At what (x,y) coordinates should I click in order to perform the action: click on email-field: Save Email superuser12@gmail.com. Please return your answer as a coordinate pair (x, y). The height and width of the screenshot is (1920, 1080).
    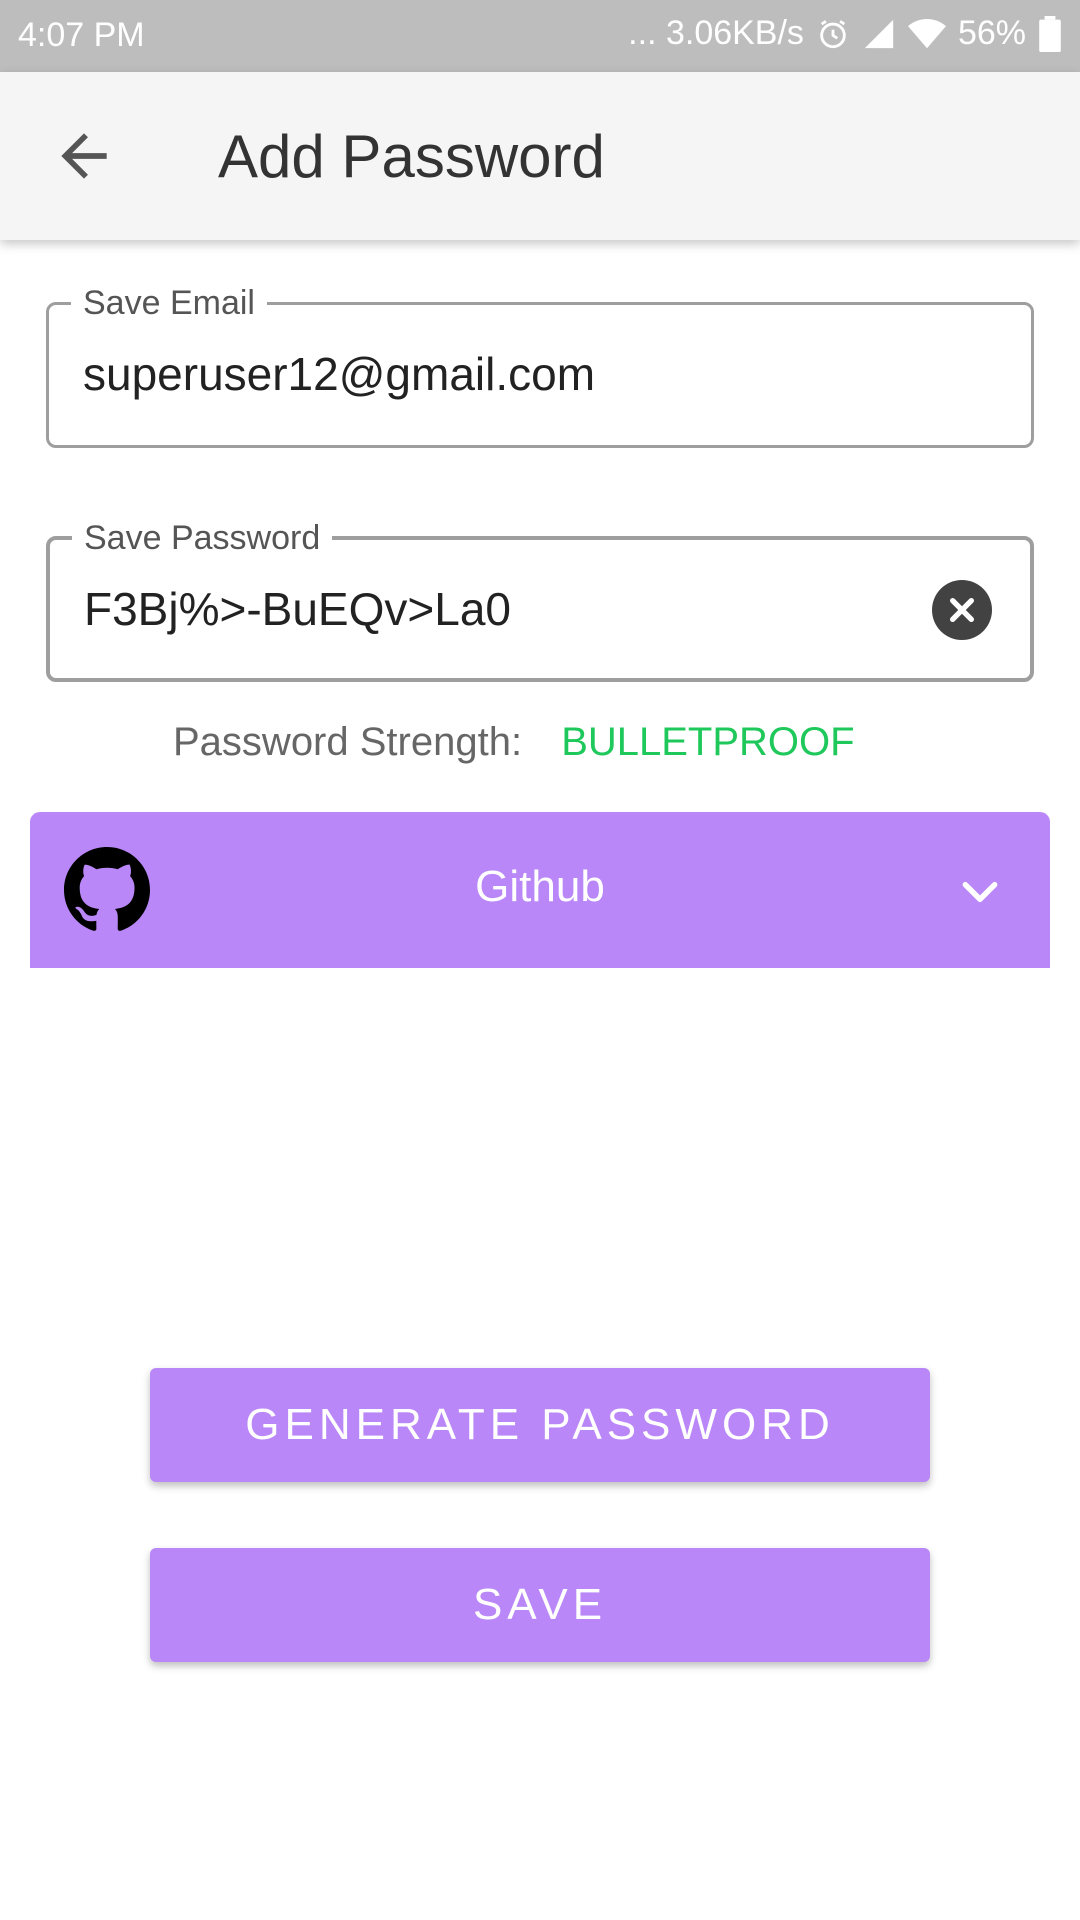
    Looking at the image, I should click on (540, 364).